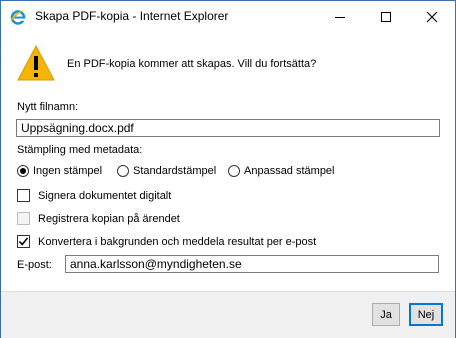 The image size is (456, 338). Describe the element at coordinates (23, 195) in the screenshot. I see `checkbox` at that location.